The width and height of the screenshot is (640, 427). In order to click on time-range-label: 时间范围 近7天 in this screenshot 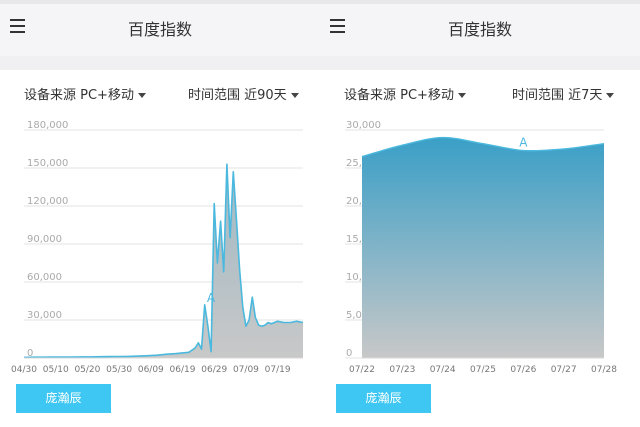, I will do `click(557, 95)`.